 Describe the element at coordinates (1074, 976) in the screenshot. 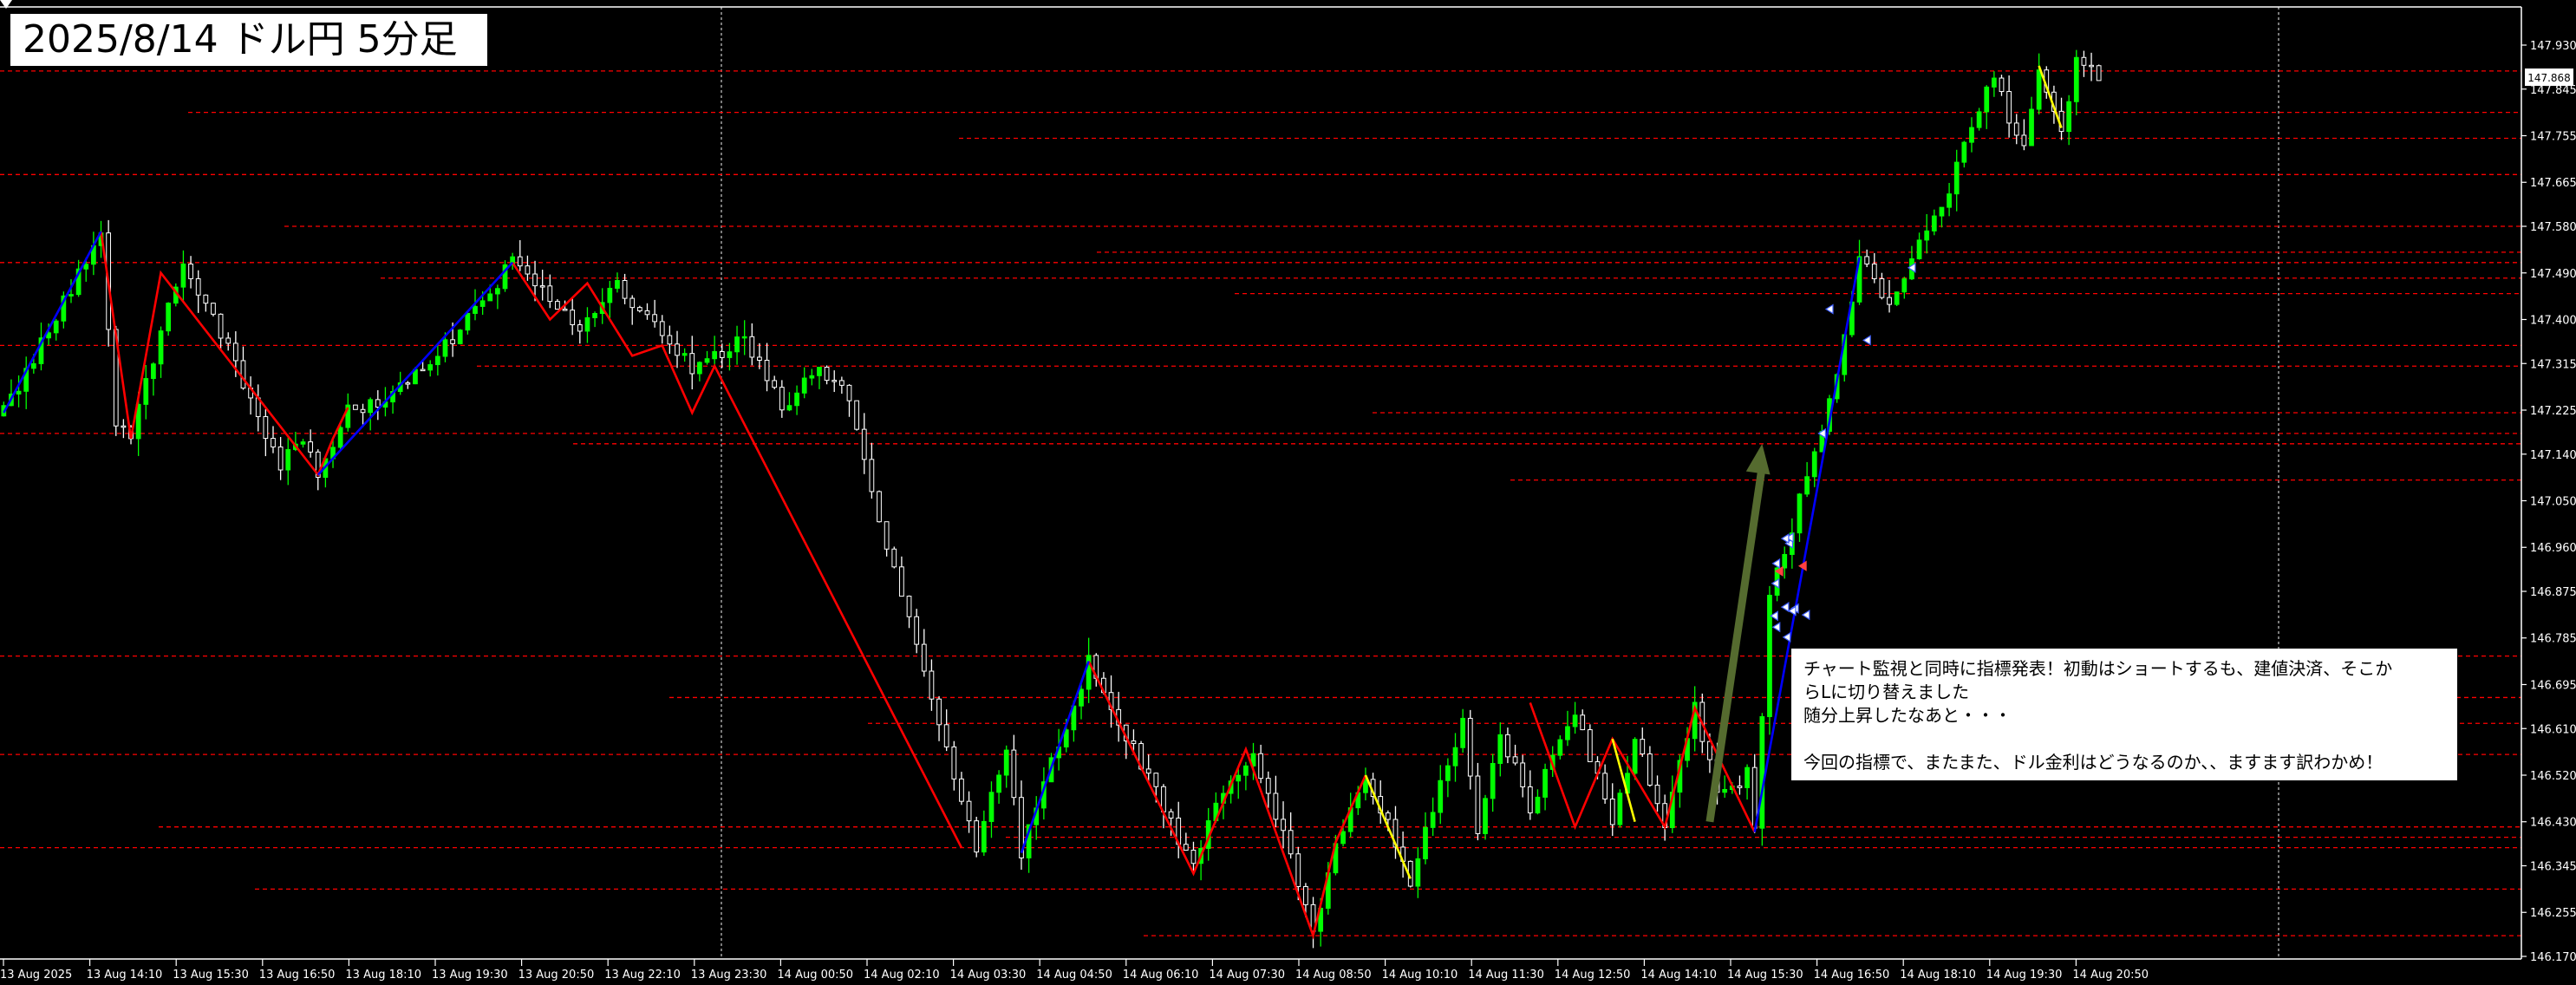

I see `time-tick-label: 14 Aug 04:50` at that location.